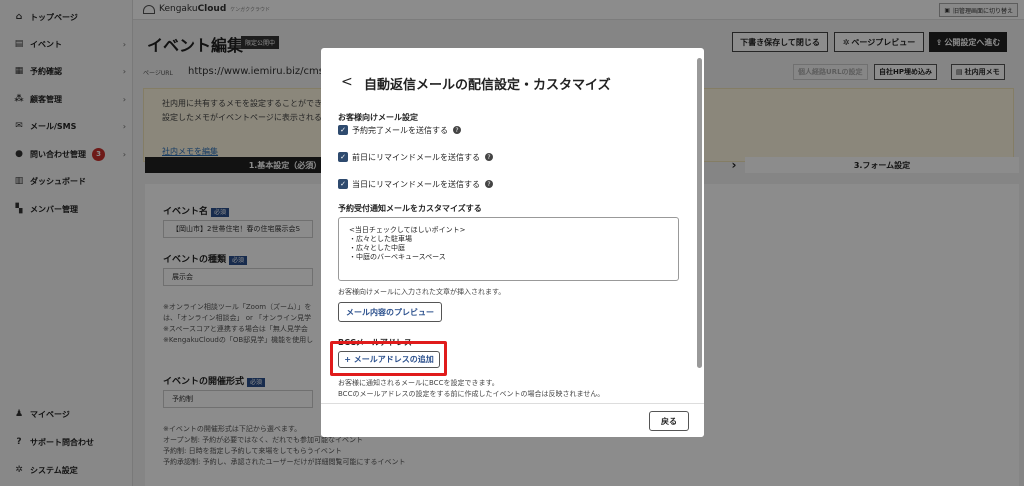 The width and height of the screenshot is (1024, 486). Describe the element at coordinates (487, 85) in the screenshot. I see `modal-title: 自動返信メールの配信設定・カスタマイズ` at that location.